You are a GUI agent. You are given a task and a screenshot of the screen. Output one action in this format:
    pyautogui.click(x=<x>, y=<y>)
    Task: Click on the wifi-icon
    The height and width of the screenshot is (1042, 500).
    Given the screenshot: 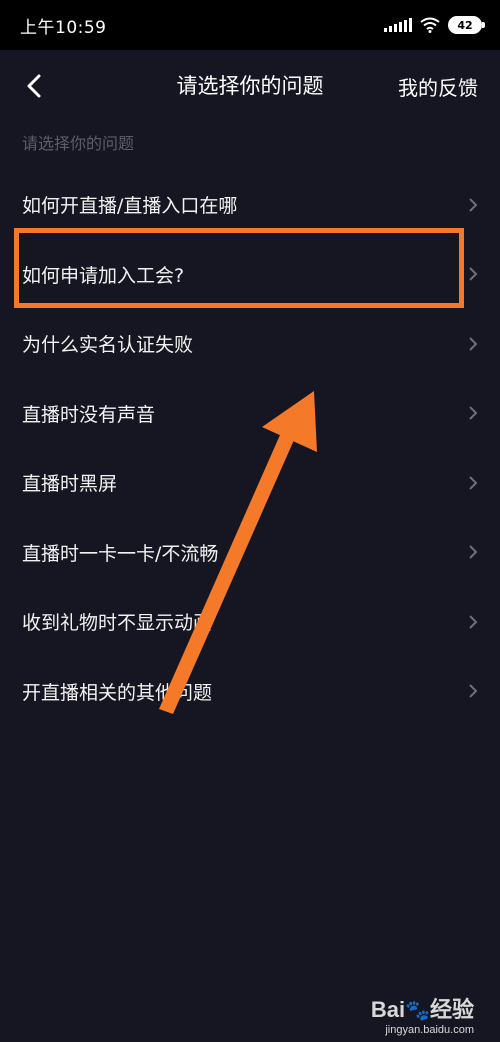 What is the action you would take?
    pyautogui.click(x=430, y=25)
    